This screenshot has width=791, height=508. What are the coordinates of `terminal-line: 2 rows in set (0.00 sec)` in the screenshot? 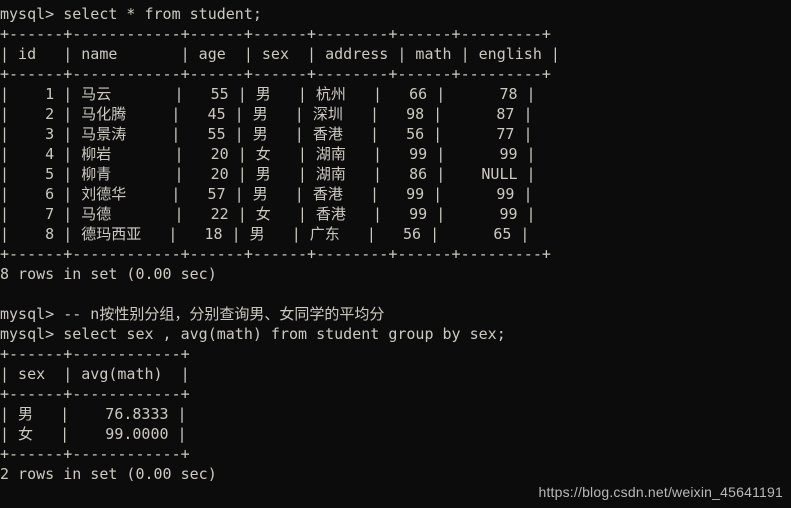 It's located at (108, 474).